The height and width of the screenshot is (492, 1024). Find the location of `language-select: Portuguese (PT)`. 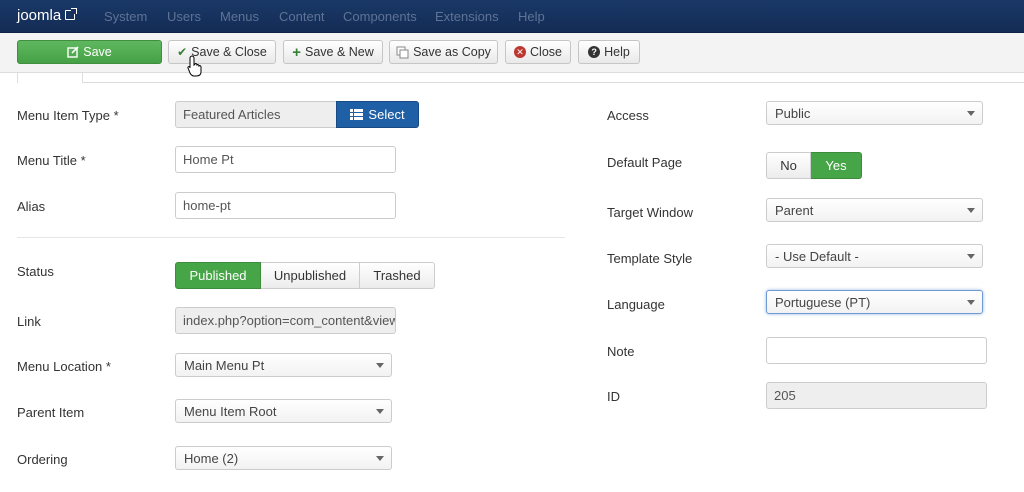

language-select: Portuguese (PT) is located at coordinates (874, 302).